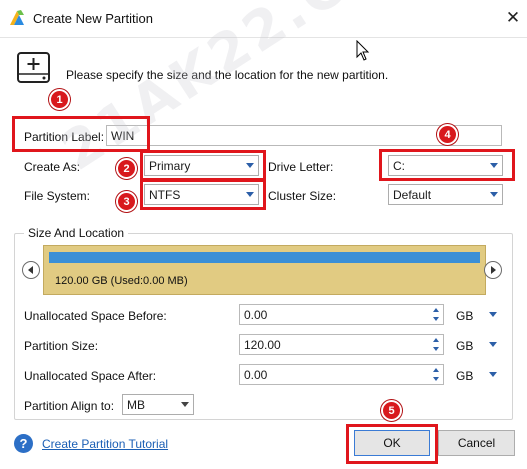 Image resolution: width=527 pixels, height=469 pixels. What do you see at coordinates (201, 165) in the screenshot?
I see `create-as-select: Primary` at bounding box center [201, 165].